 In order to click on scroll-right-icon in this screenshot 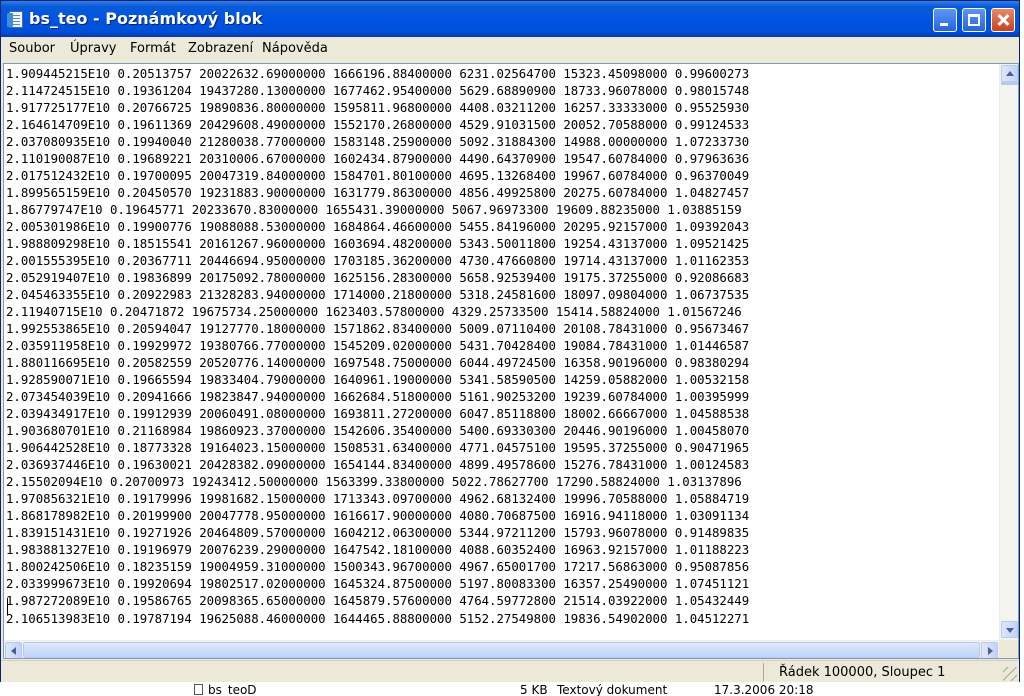, I will do `click(990, 651)`.